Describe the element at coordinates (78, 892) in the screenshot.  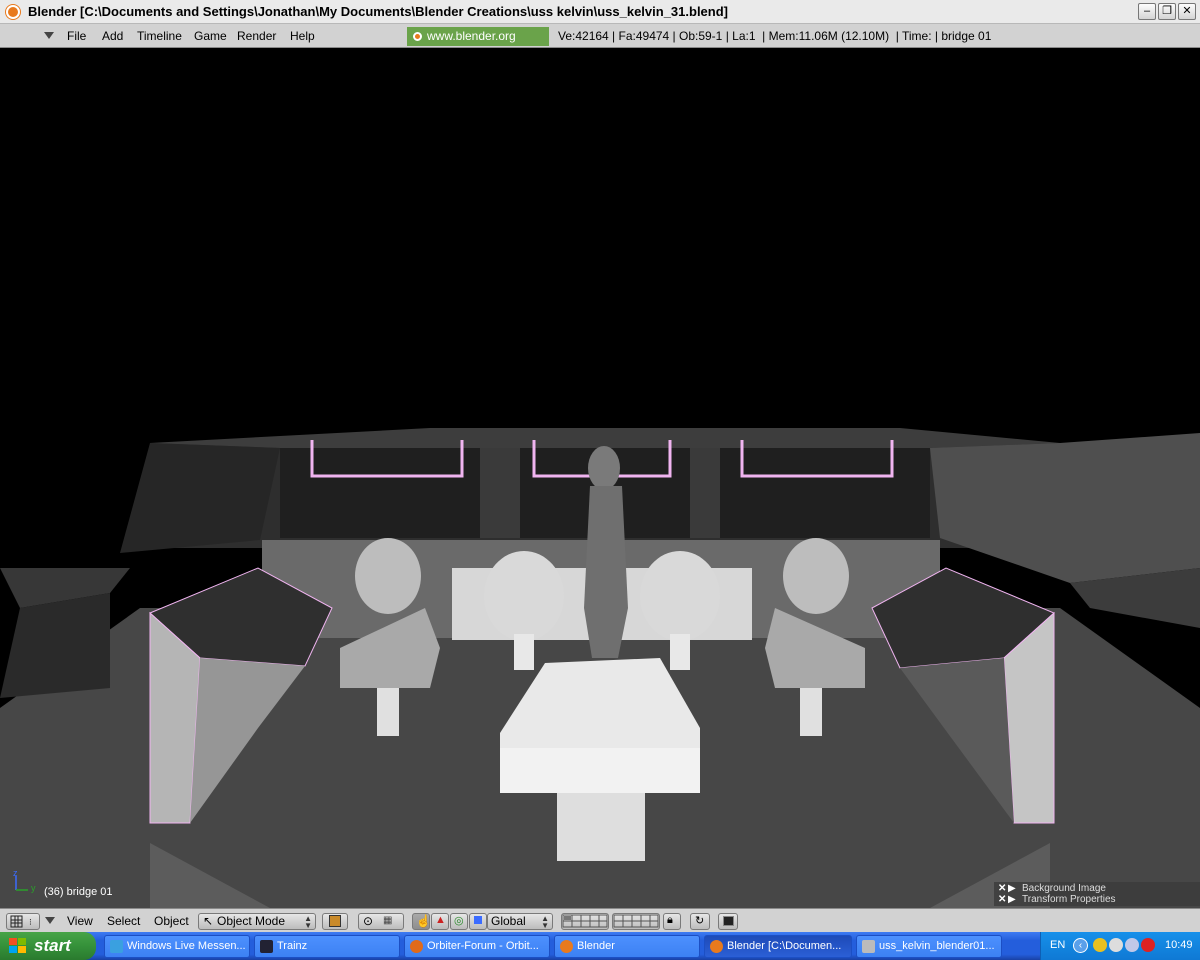
I see `active-object-label: (36) bridge 01` at that location.